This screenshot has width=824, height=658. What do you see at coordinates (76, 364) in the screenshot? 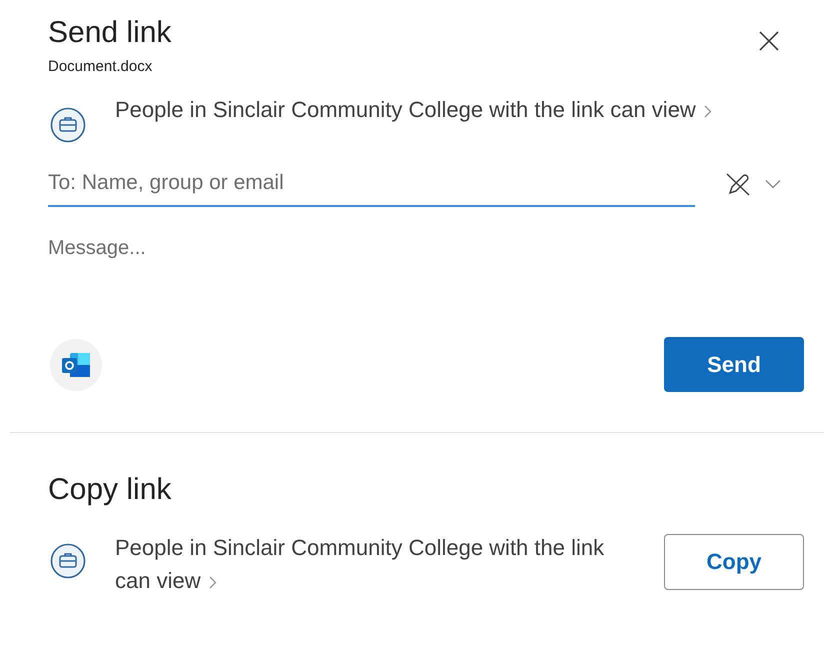
I see `mail-app-icon` at bounding box center [76, 364].